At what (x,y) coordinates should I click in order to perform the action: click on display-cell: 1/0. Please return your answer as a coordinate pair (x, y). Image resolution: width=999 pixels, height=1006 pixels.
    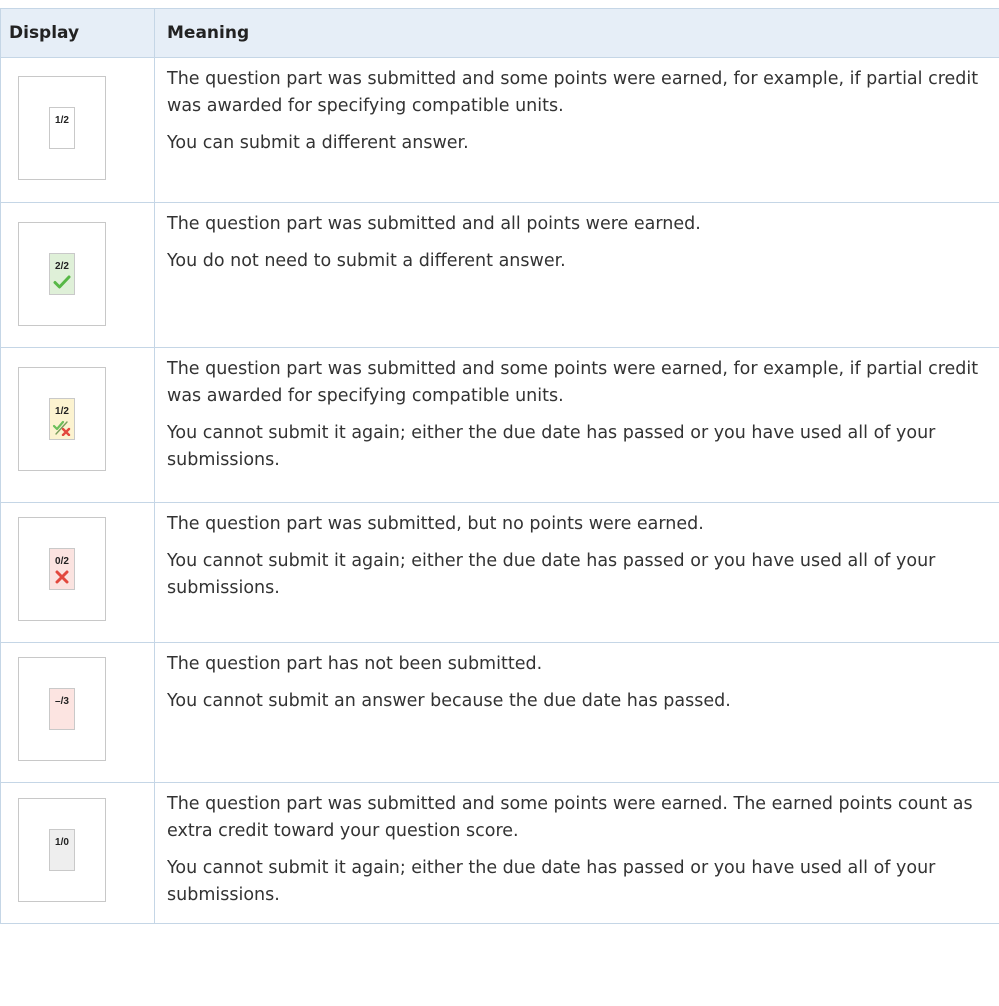
    Looking at the image, I should click on (77, 853).